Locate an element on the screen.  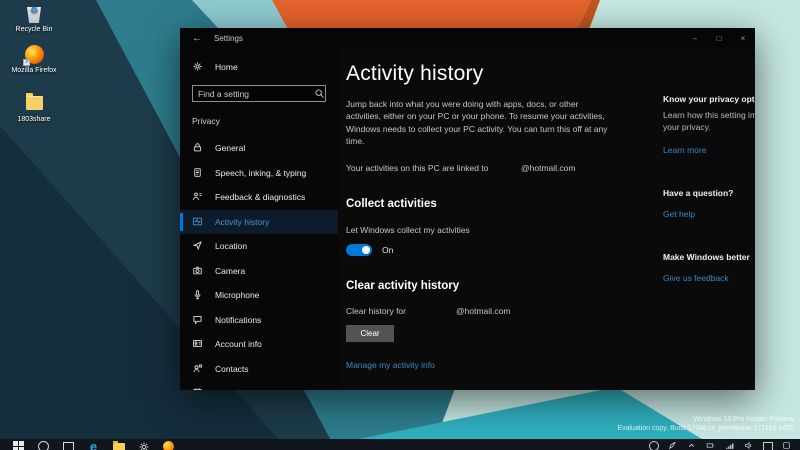
maximize-button: □ is located at coordinates (719, 38).